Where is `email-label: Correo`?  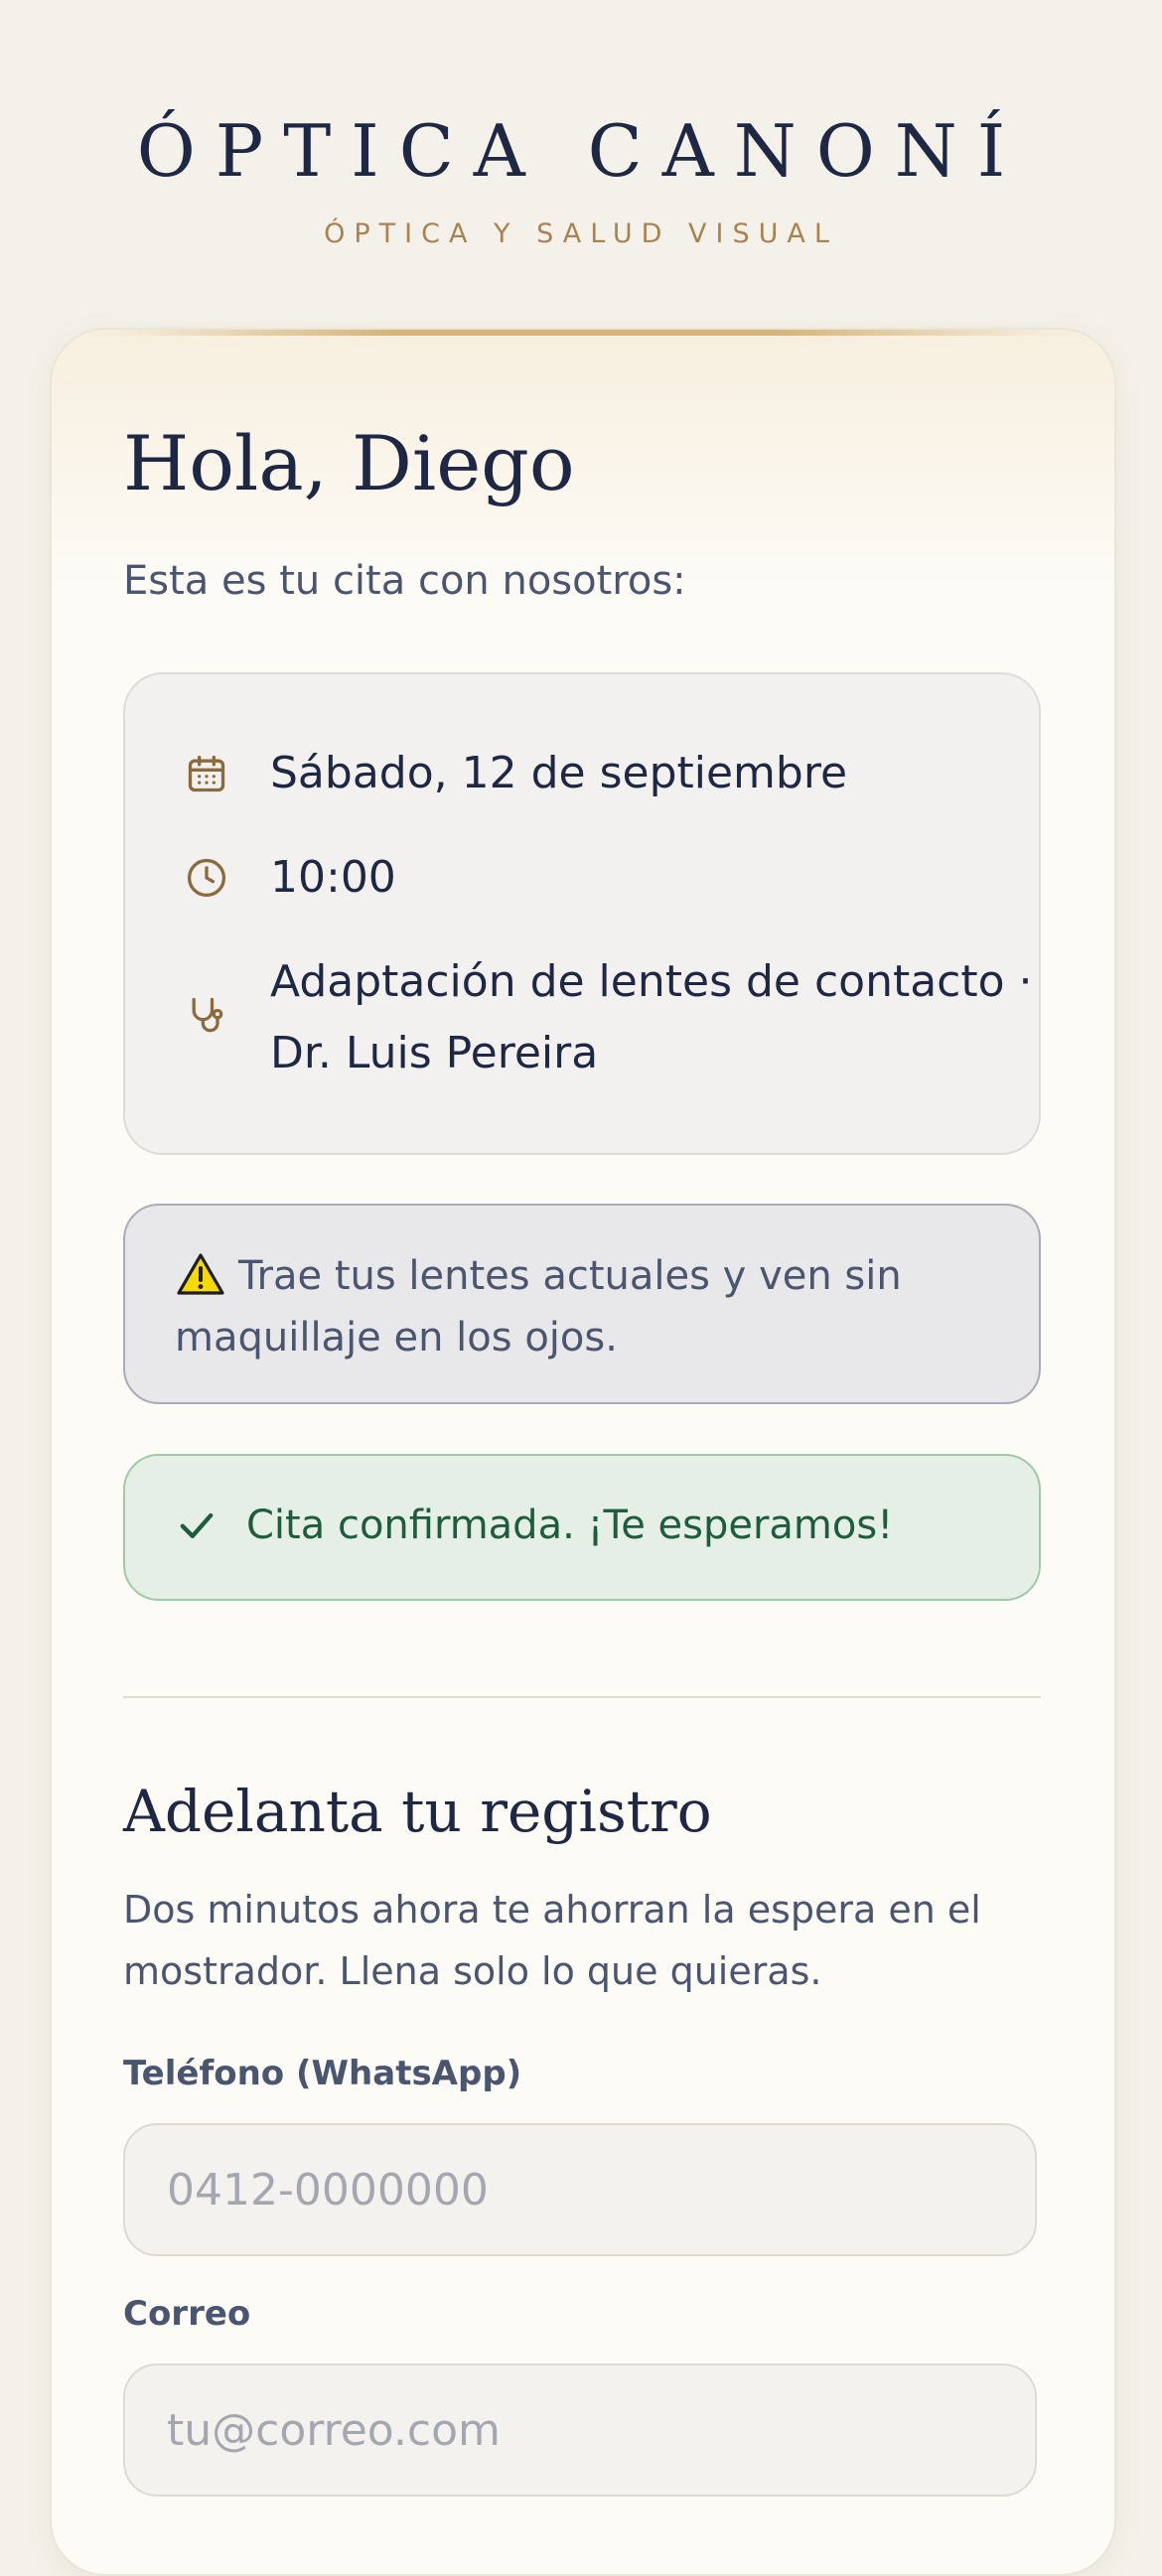
email-label: Correo is located at coordinates (187, 2314).